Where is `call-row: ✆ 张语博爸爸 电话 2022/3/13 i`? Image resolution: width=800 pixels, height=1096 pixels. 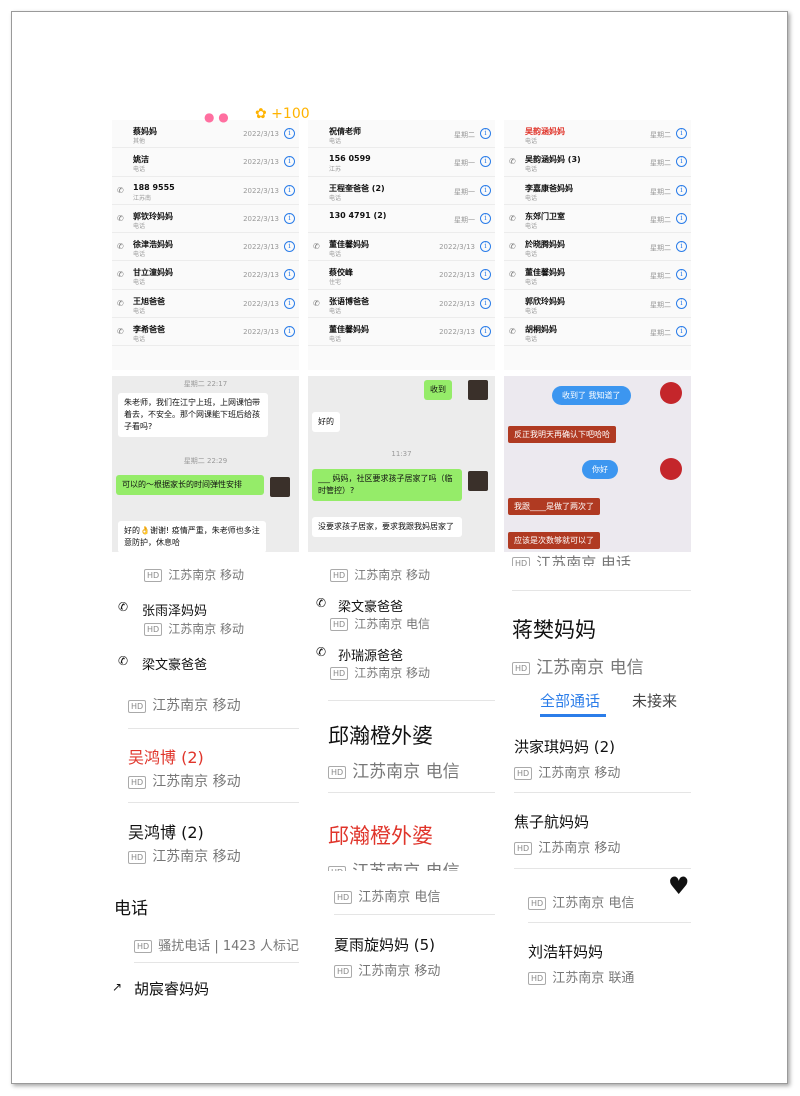 call-row: ✆ 张语博爸爸 电话 2022/3/13 i is located at coordinates (401, 304).